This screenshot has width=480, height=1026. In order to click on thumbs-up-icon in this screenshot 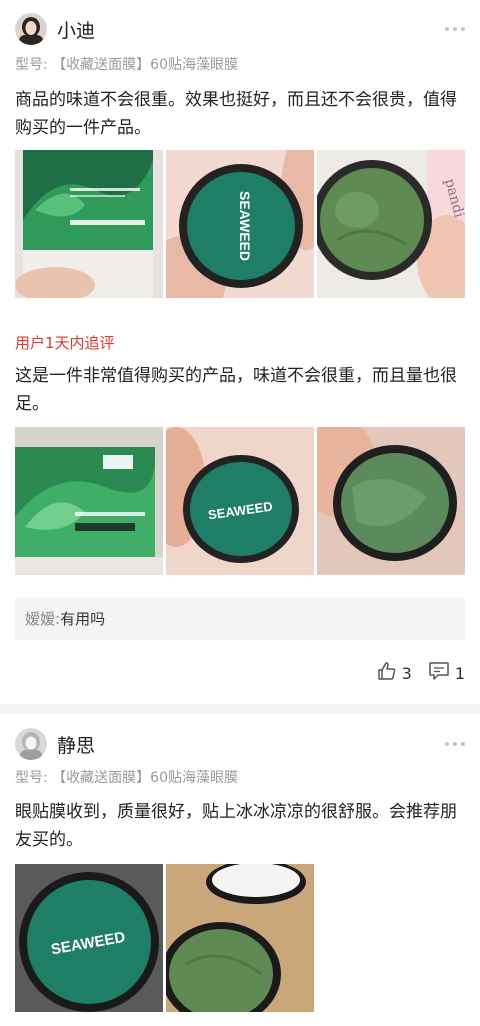, I will do `click(387, 673)`.